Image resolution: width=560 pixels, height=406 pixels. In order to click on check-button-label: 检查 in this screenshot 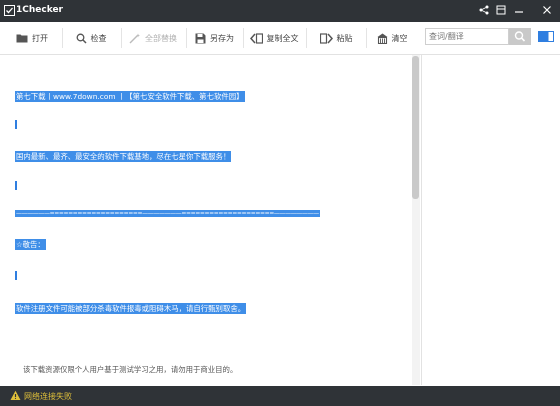, I will do `click(98, 38)`.